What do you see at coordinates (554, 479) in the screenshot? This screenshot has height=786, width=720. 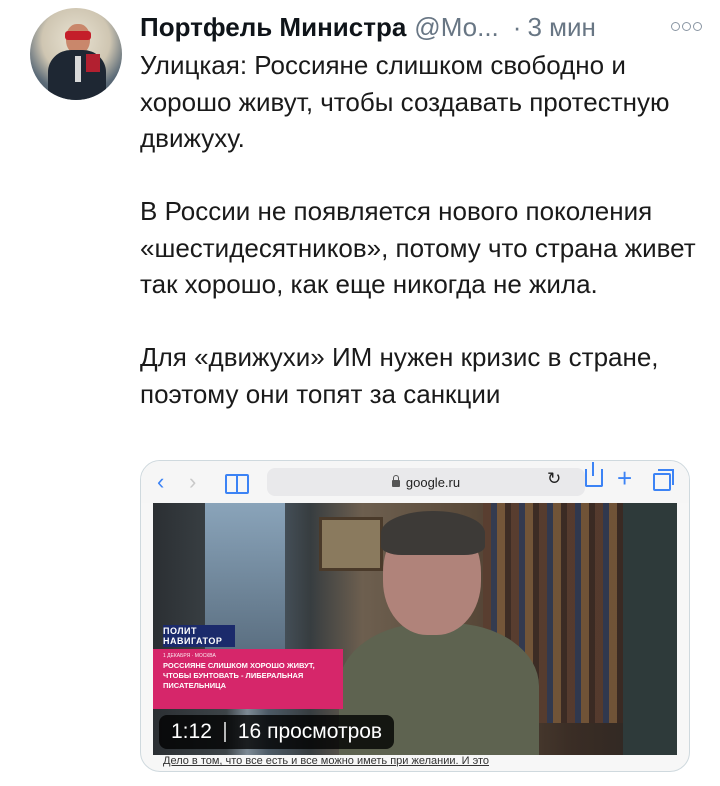 I see `reload-icon: ↻` at bounding box center [554, 479].